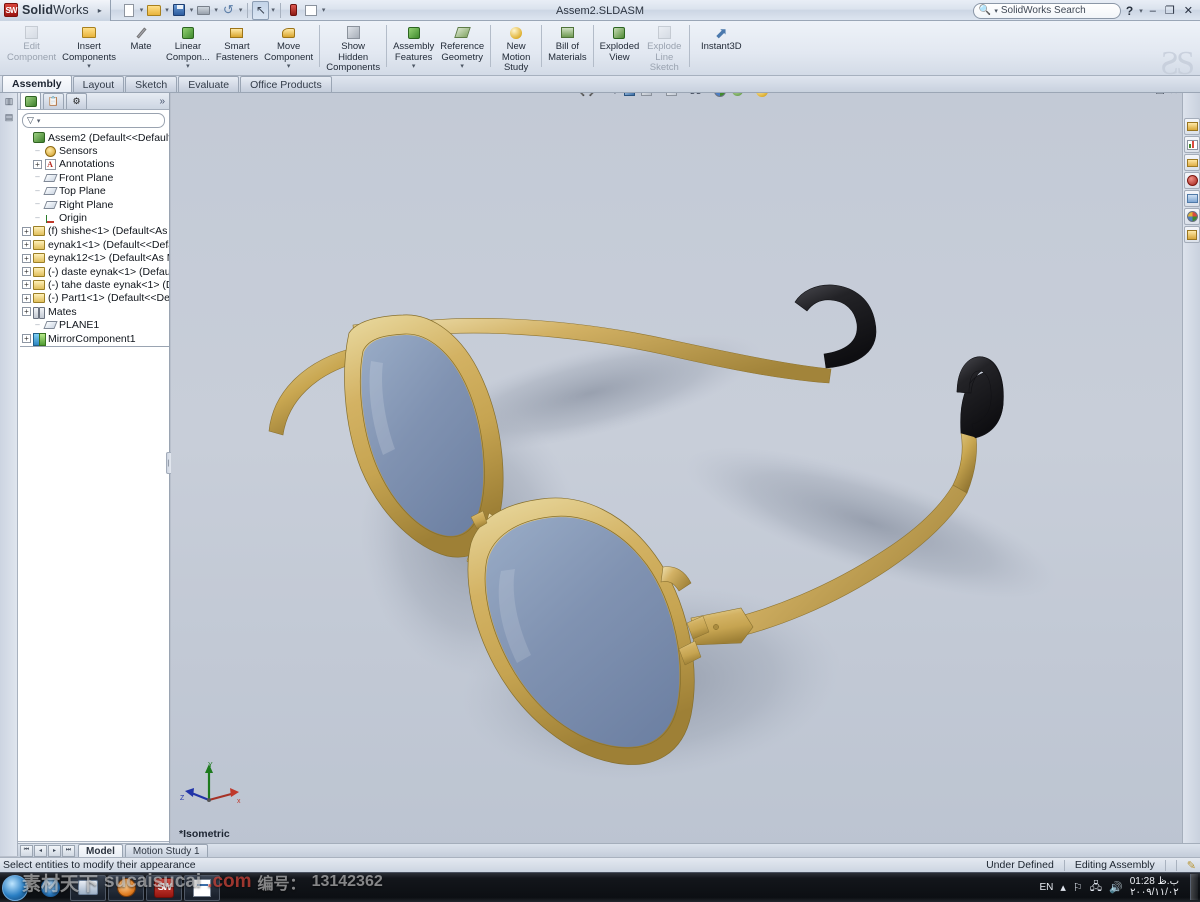 This screenshot has width=1200, height=902. What do you see at coordinates (1192, 144) in the screenshot?
I see `design-library-button` at bounding box center [1192, 144].